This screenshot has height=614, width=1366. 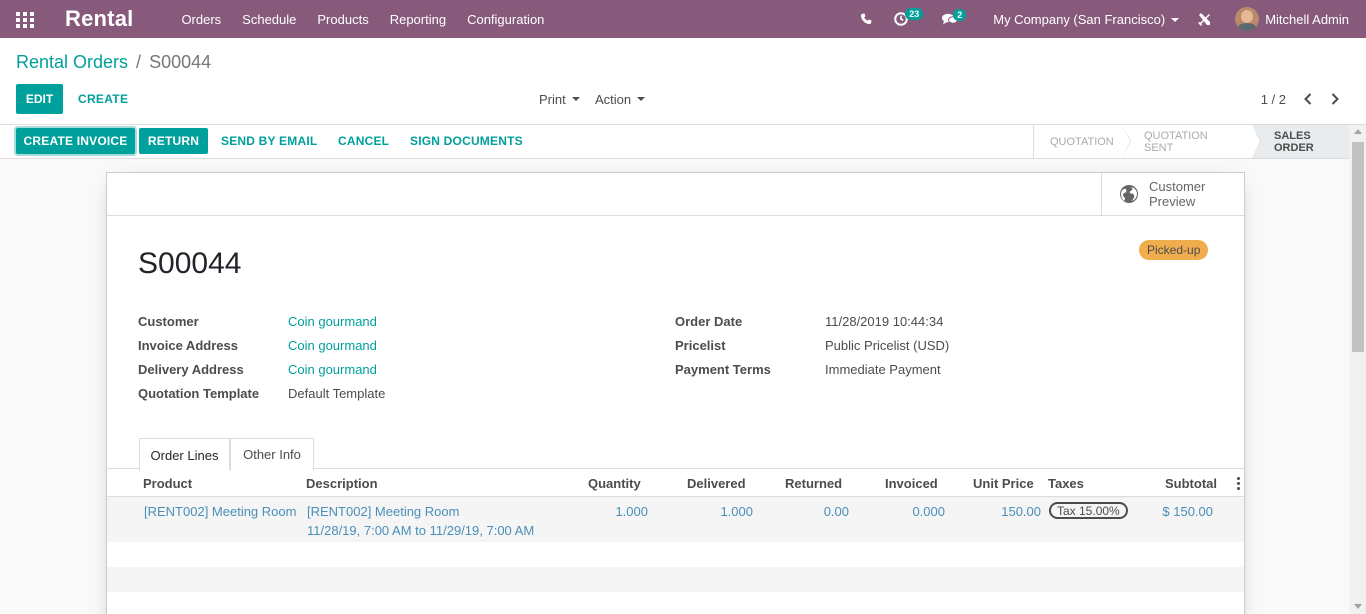 What do you see at coordinates (914, 14) in the screenshot?
I see `activity-count-badge: 23` at bounding box center [914, 14].